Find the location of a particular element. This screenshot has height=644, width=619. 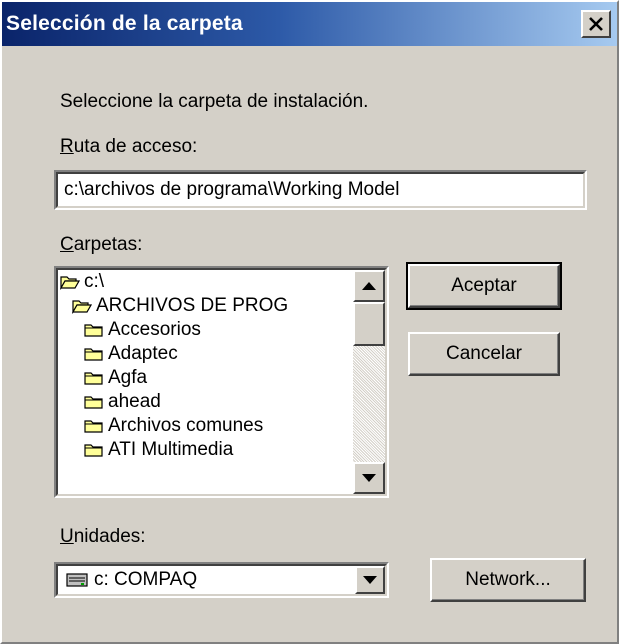

drive-dropdown-button is located at coordinates (370, 580).